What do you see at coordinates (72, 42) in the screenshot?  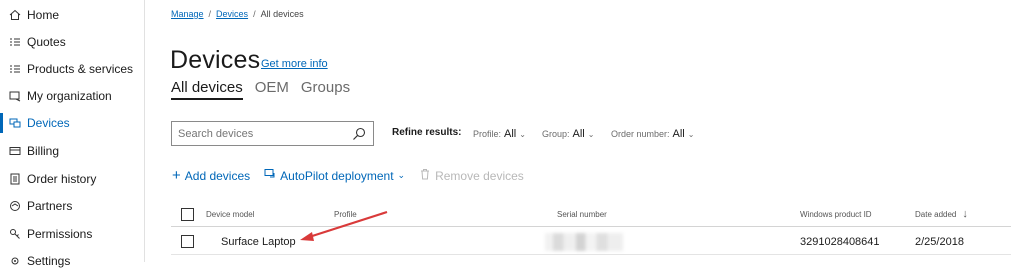 I see `sidebar-item-quotes: Quotes` at bounding box center [72, 42].